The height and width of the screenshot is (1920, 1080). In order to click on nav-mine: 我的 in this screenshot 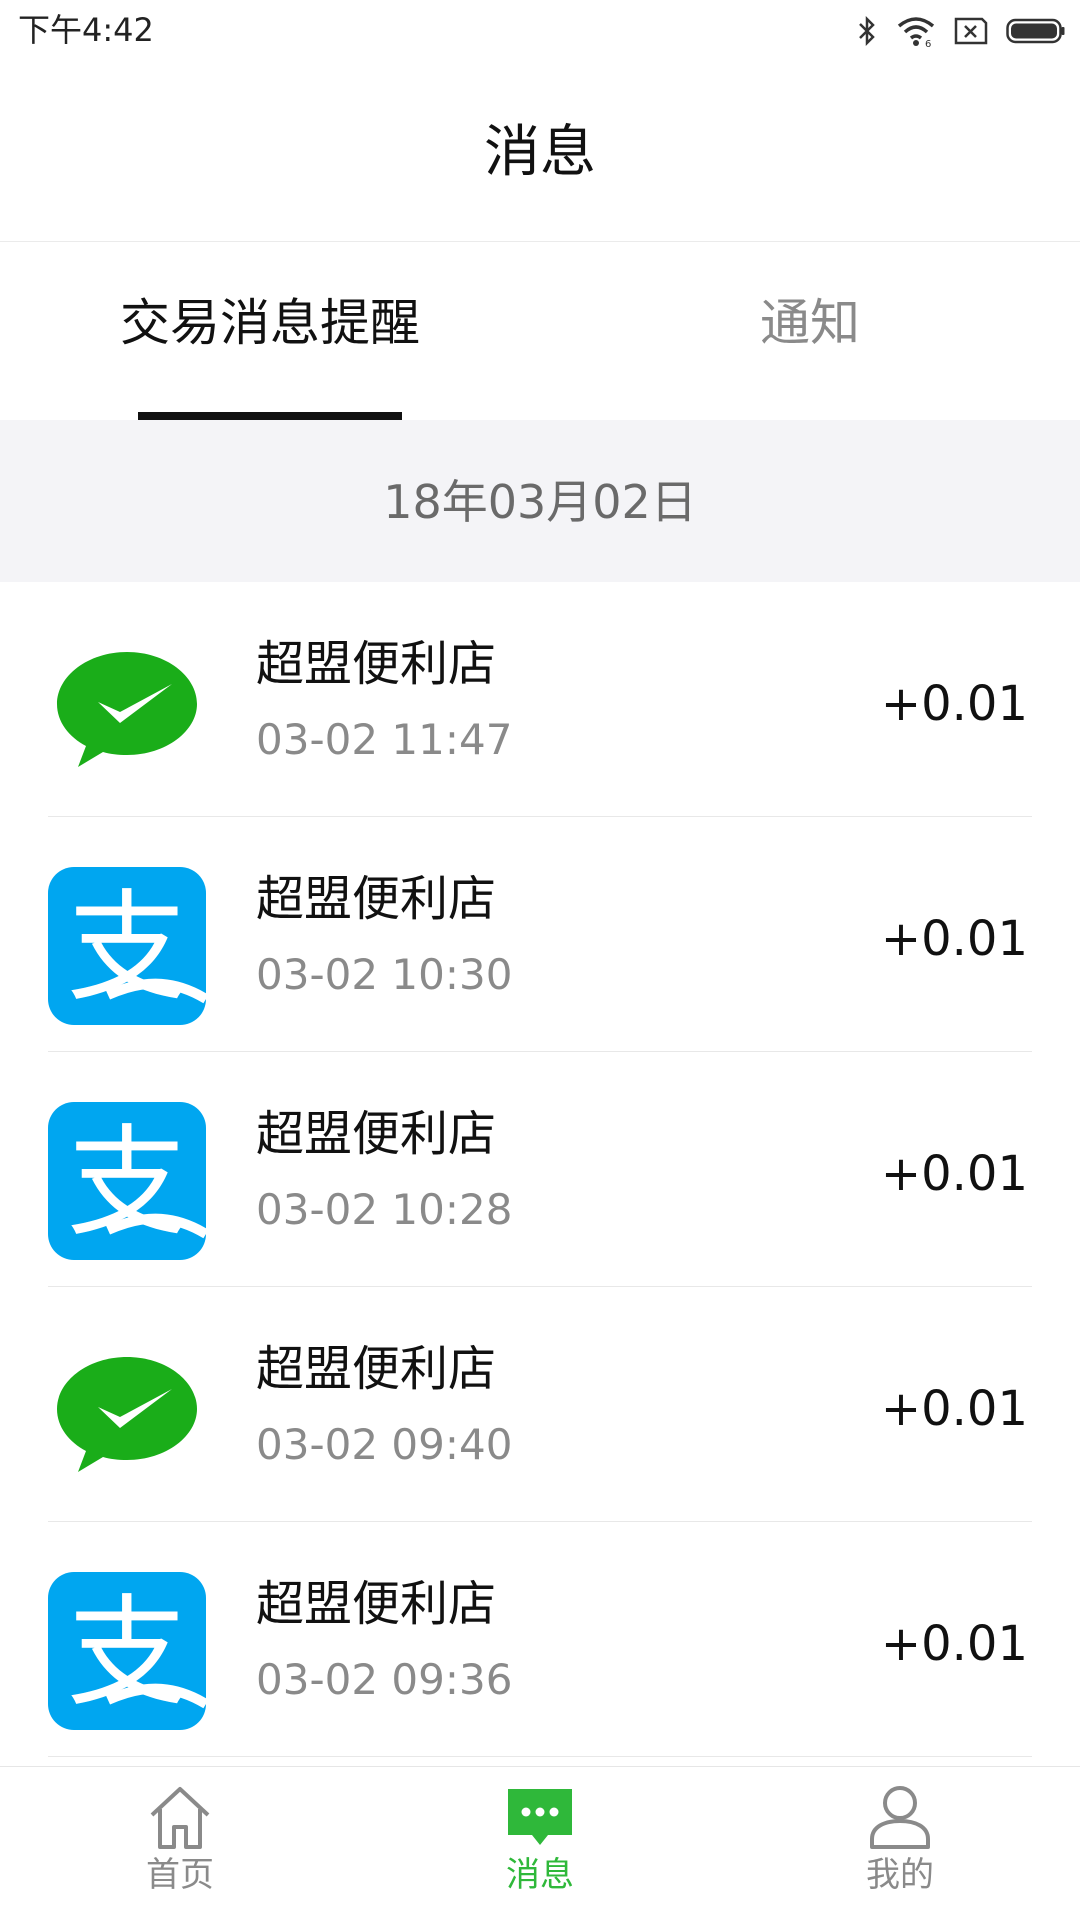, I will do `click(900, 1846)`.